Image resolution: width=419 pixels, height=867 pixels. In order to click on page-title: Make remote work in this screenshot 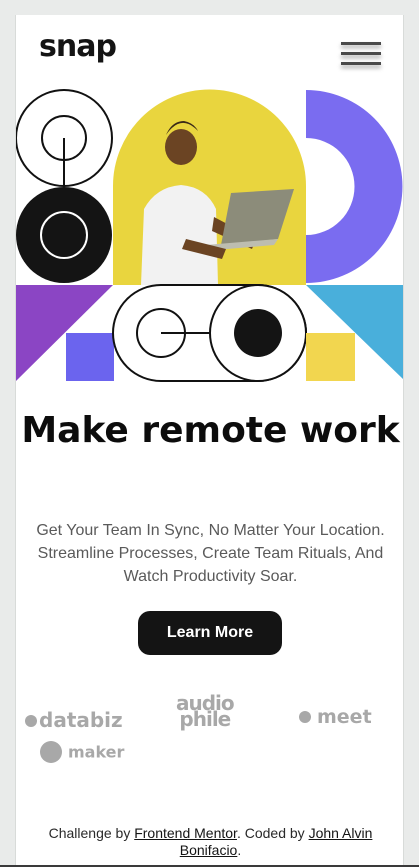, I will do `click(210, 430)`.